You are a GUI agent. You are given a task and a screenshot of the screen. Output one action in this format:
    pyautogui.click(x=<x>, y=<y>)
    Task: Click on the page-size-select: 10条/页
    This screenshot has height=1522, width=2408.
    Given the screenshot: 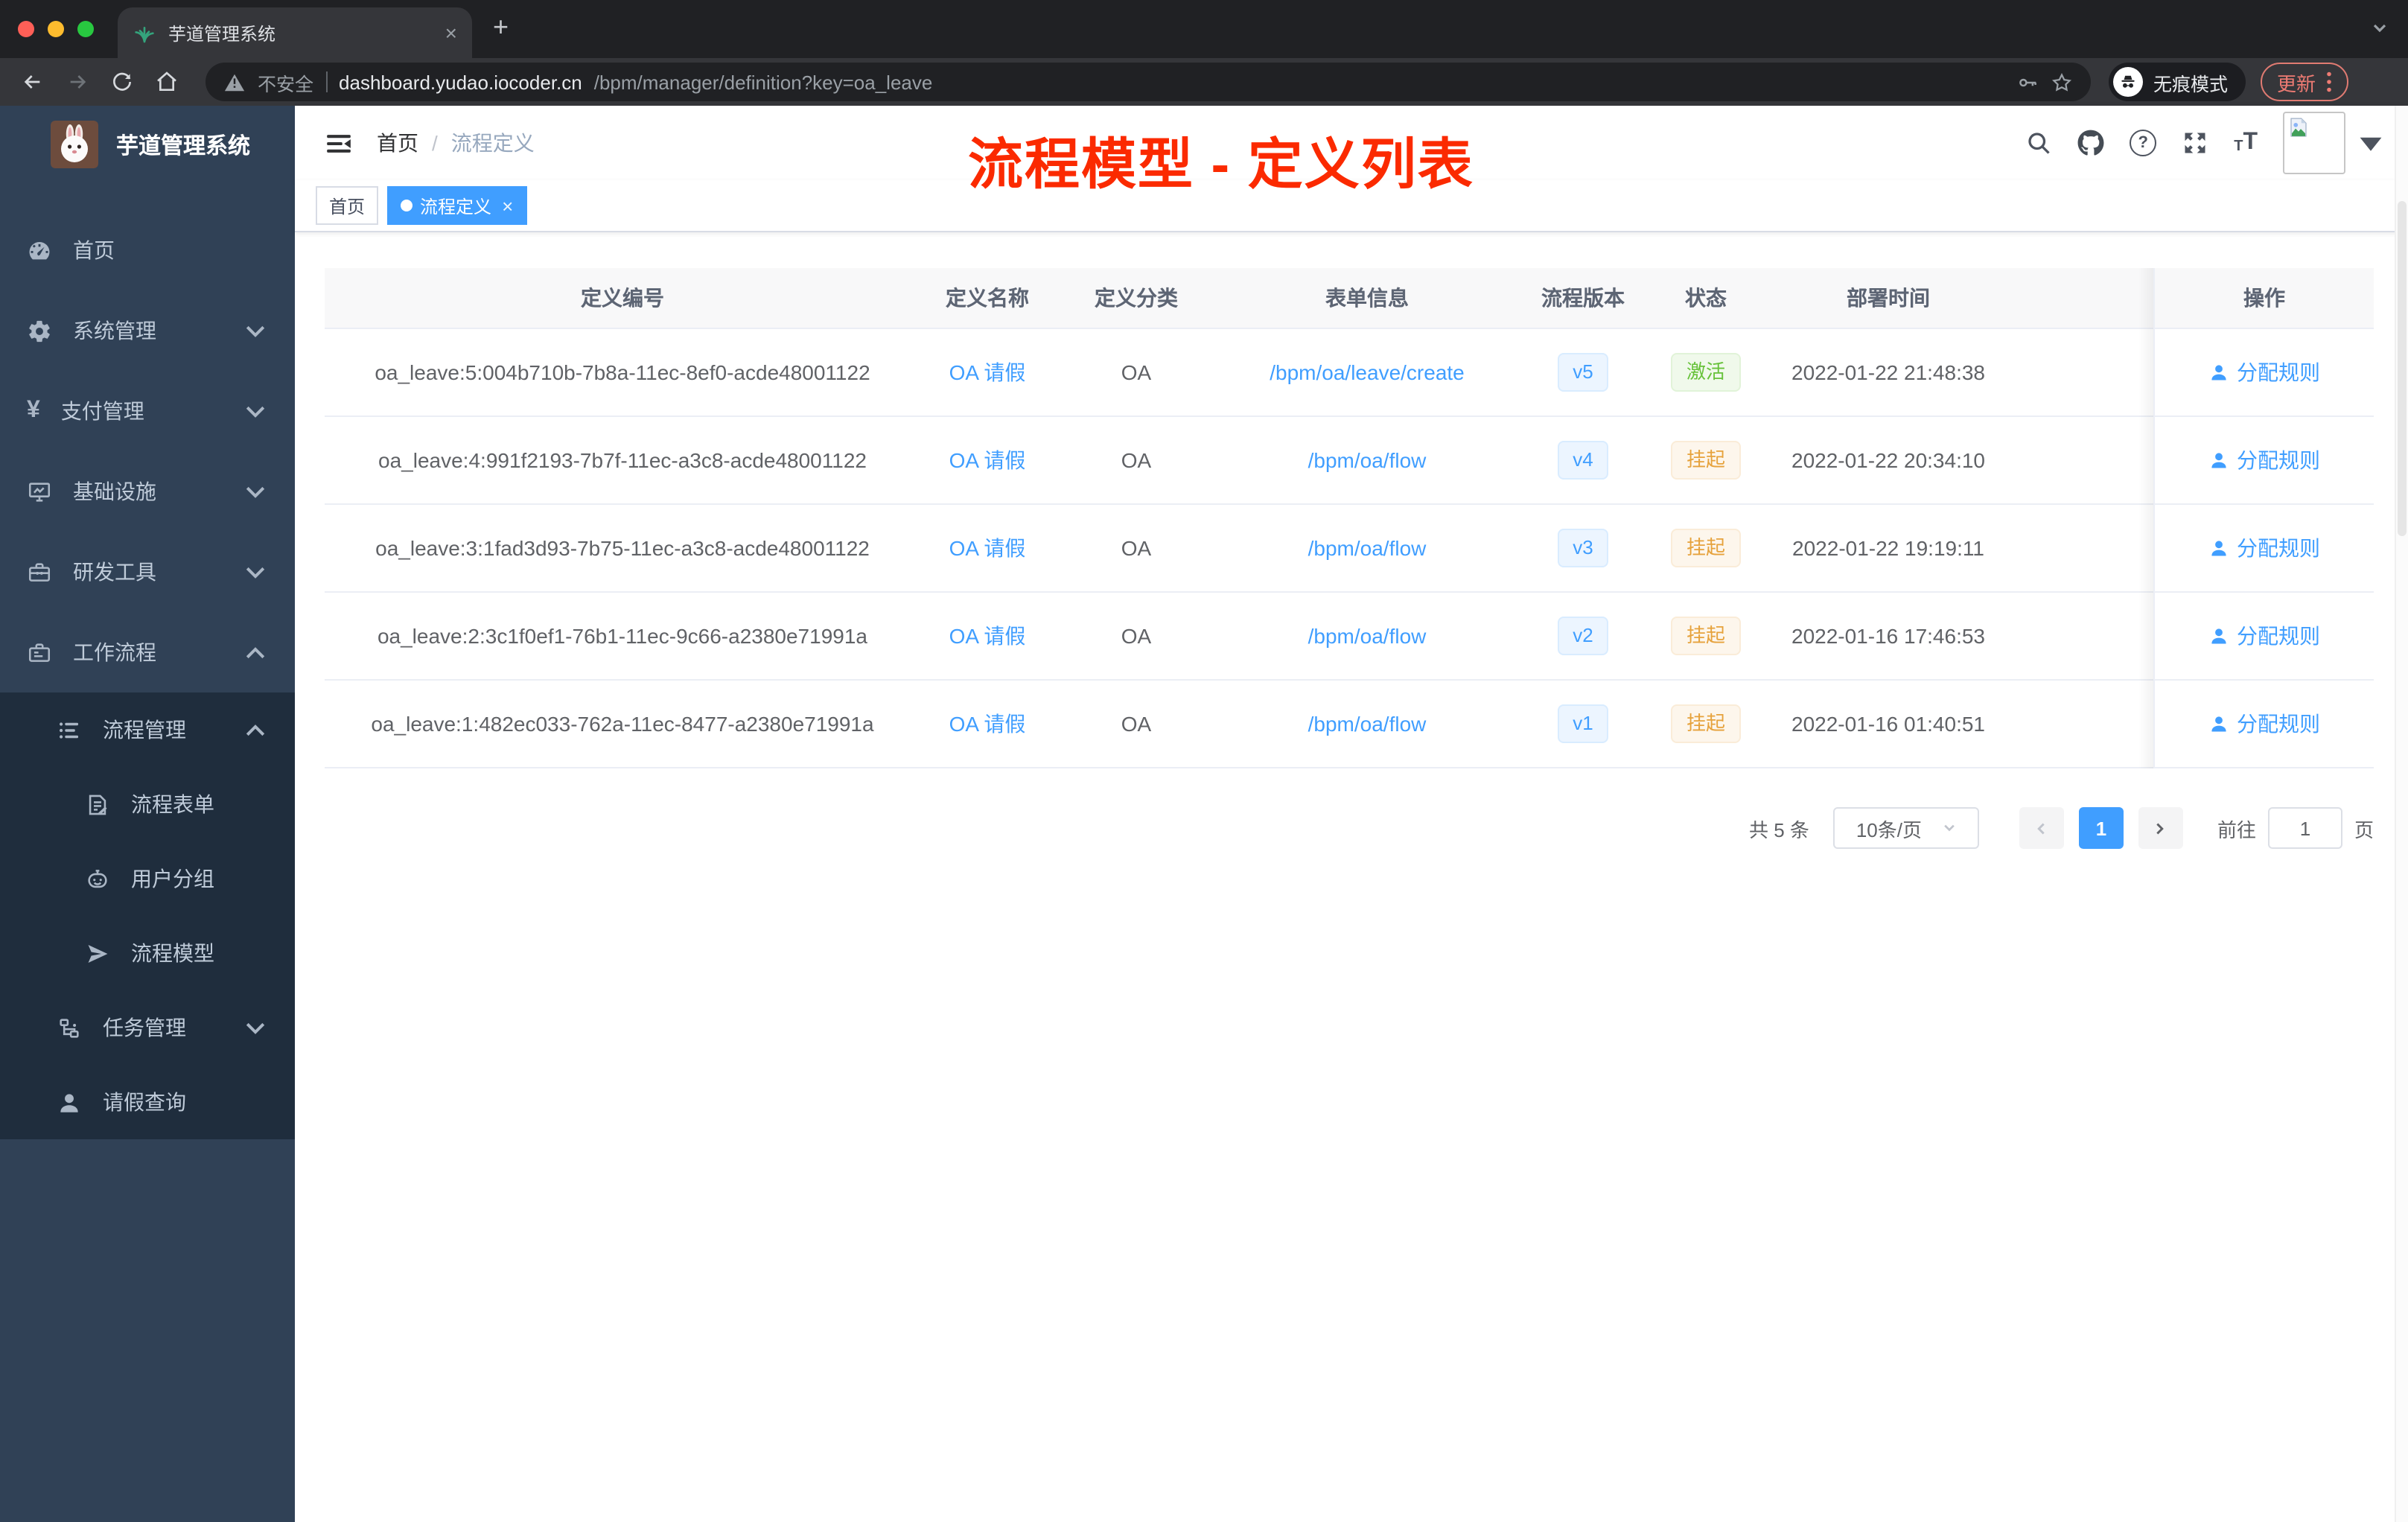 What is the action you would take?
    pyautogui.click(x=1905, y=828)
    